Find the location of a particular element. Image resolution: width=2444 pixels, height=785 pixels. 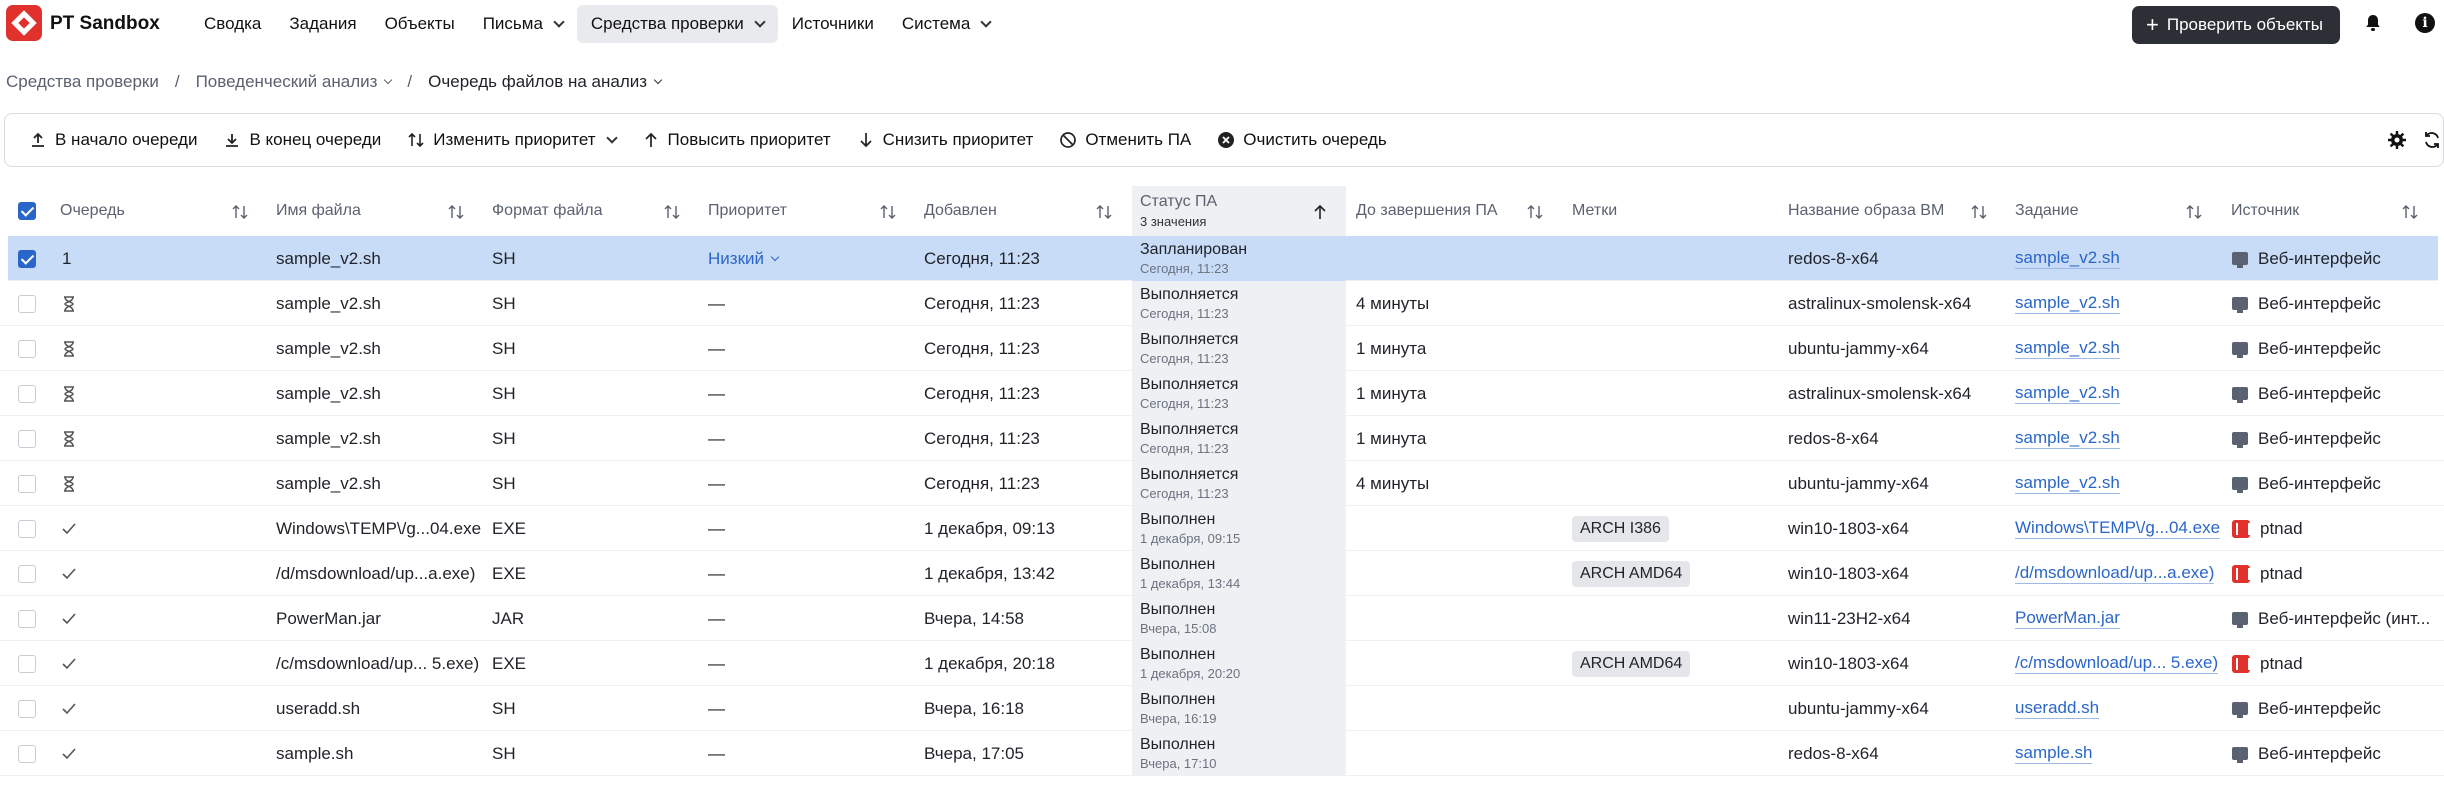

nav-item-sources: Источники is located at coordinates (833, 24).